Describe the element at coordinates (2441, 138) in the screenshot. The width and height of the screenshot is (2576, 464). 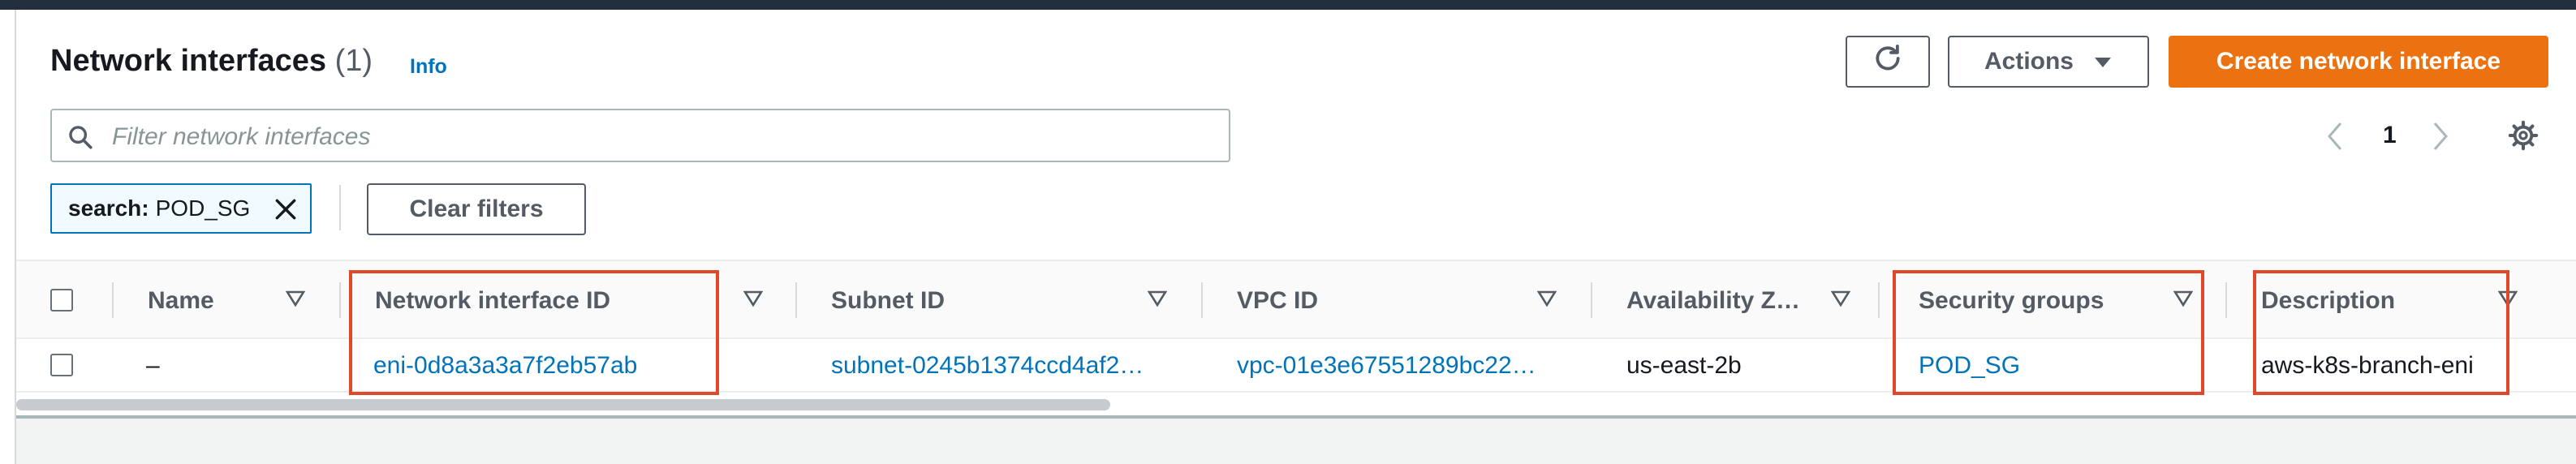
I see `next-page-icon` at that location.